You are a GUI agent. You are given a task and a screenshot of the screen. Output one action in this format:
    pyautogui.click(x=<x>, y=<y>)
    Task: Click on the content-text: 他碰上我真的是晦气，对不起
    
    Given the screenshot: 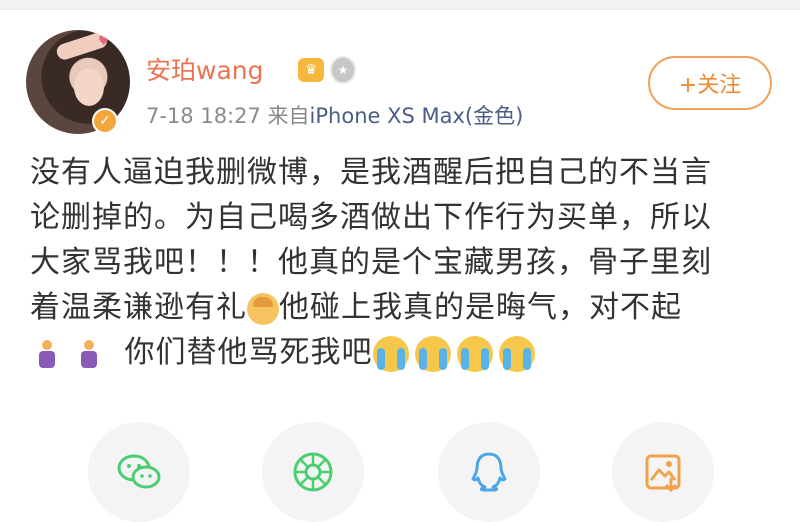 What is the action you would take?
    pyautogui.click(x=480, y=307)
    